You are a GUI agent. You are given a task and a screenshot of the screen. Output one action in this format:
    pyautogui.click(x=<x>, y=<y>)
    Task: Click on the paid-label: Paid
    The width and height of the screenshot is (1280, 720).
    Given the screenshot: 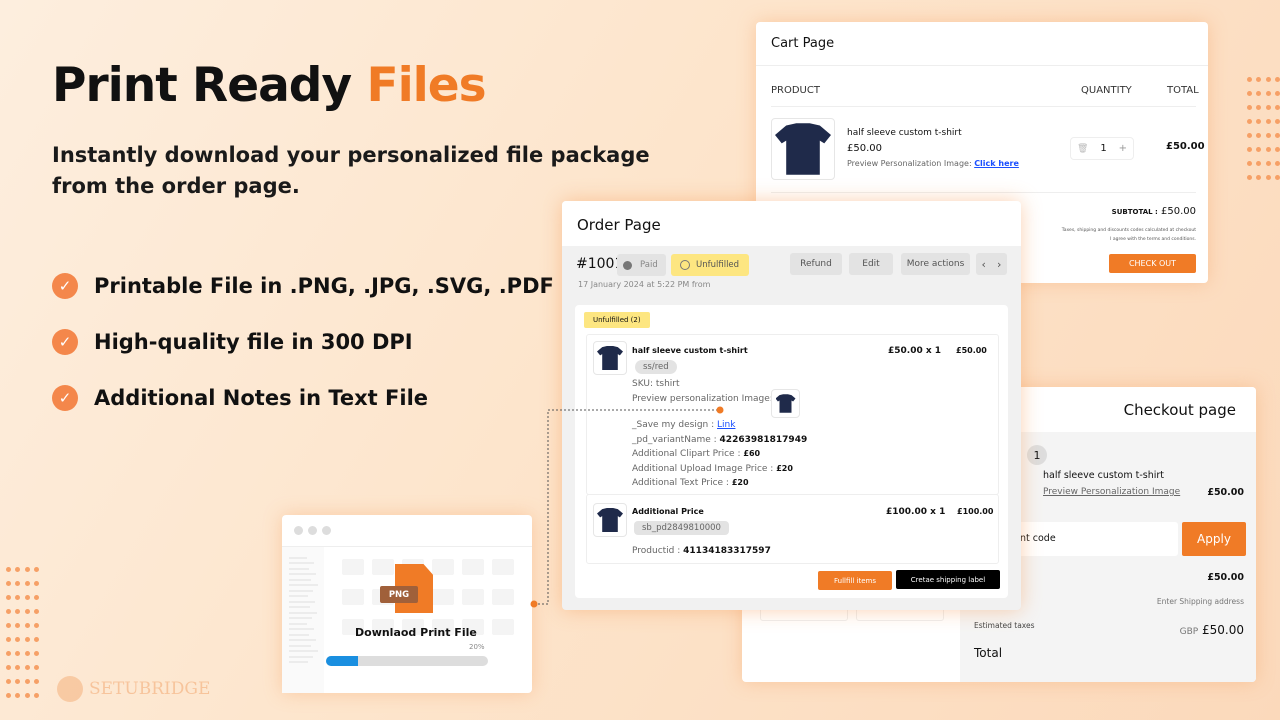 What is the action you would take?
    pyautogui.click(x=649, y=265)
    